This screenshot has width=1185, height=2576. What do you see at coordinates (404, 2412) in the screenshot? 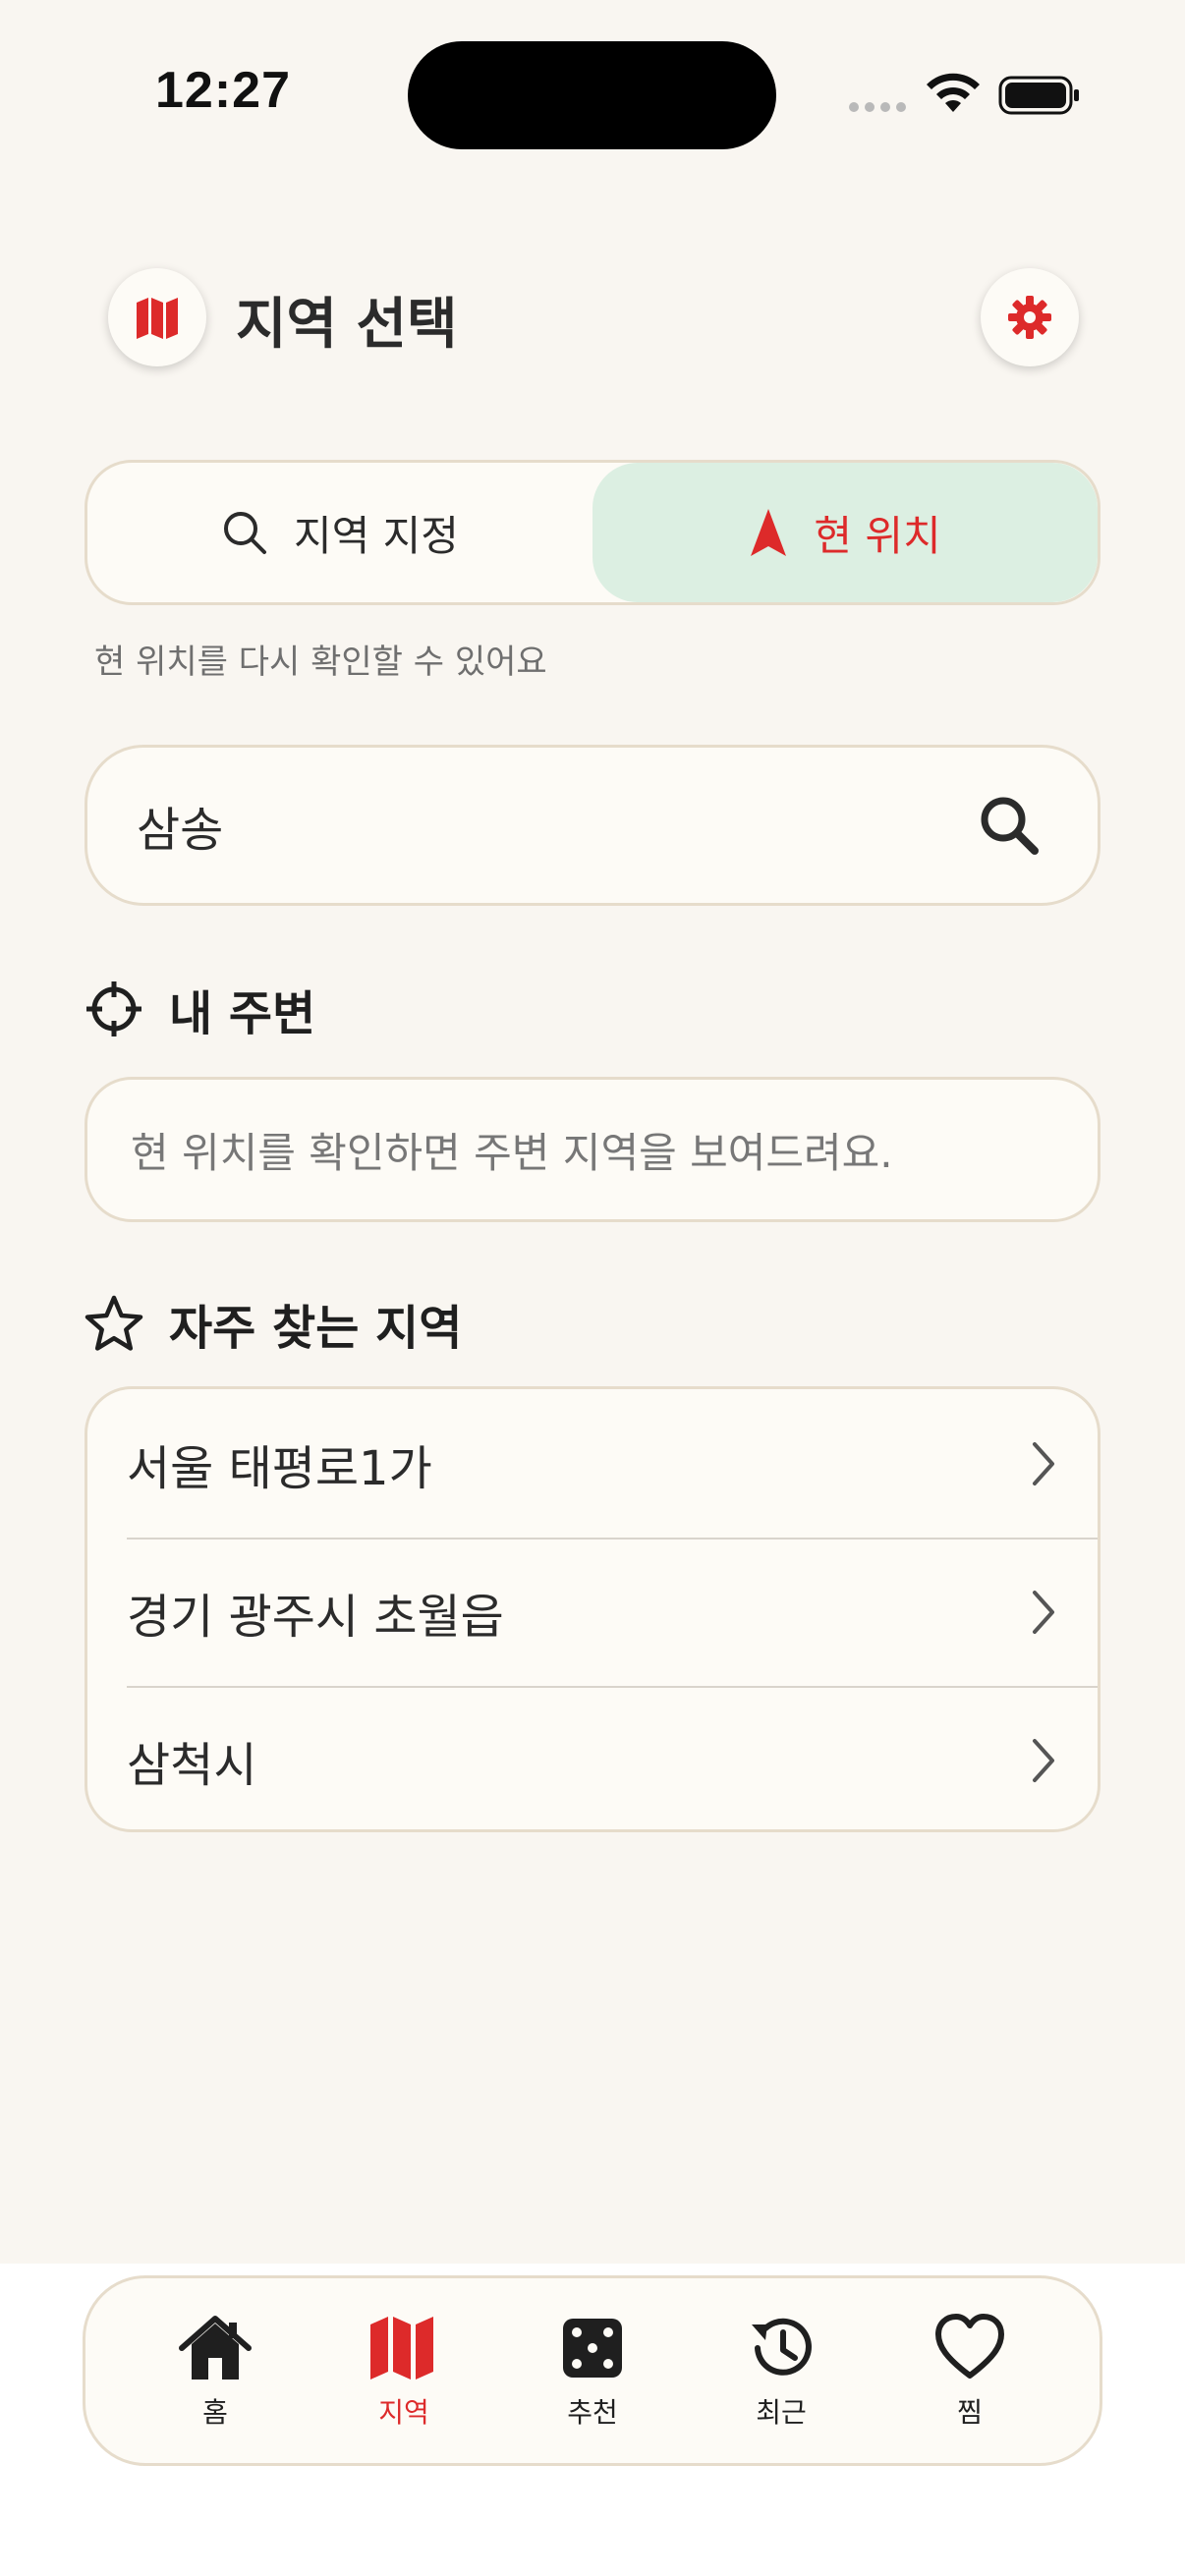
I see `tab-region-label: 지역` at bounding box center [404, 2412].